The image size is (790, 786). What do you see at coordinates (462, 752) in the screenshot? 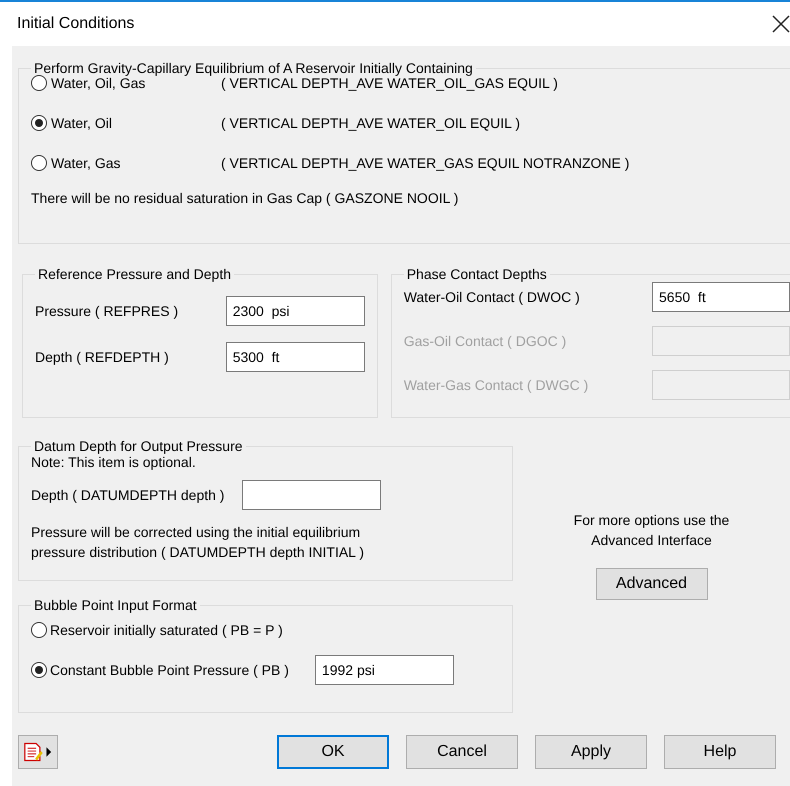
I see `dialog-button: Cancel` at bounding box center [462, 752].